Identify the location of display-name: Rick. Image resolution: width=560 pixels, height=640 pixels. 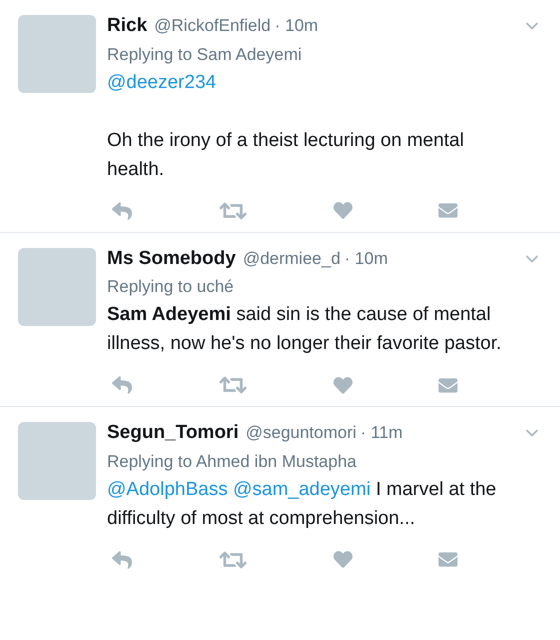
(127, 26).